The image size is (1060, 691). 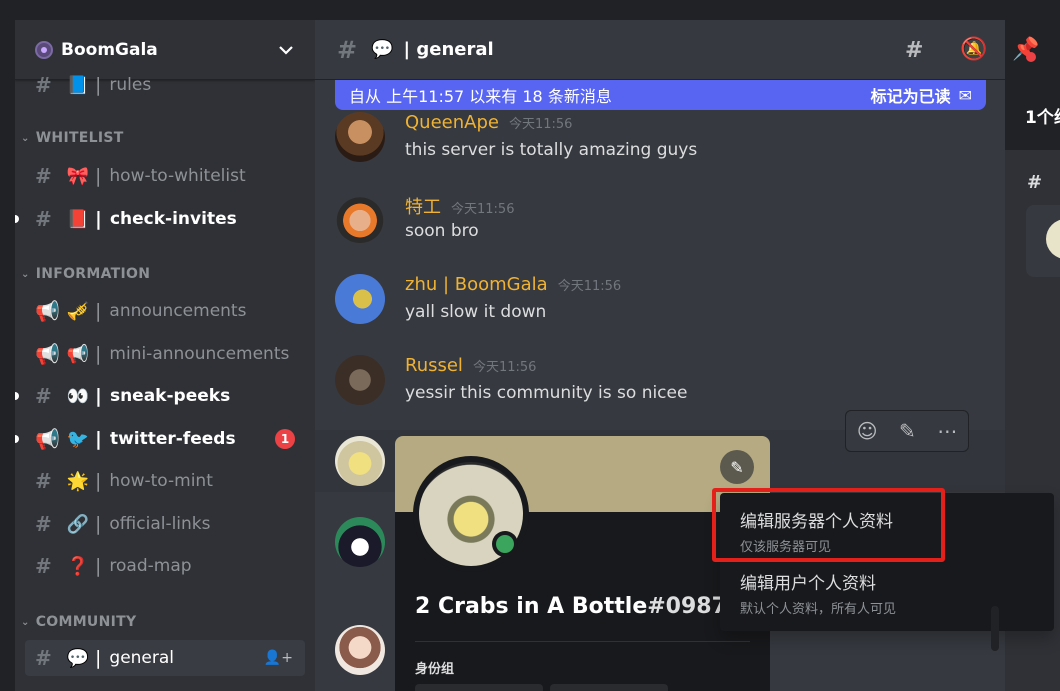 What do you see at coordinates (285, 439) in the screenshot?
I see `mention-badge: 1` at bounding box center [285, 439].